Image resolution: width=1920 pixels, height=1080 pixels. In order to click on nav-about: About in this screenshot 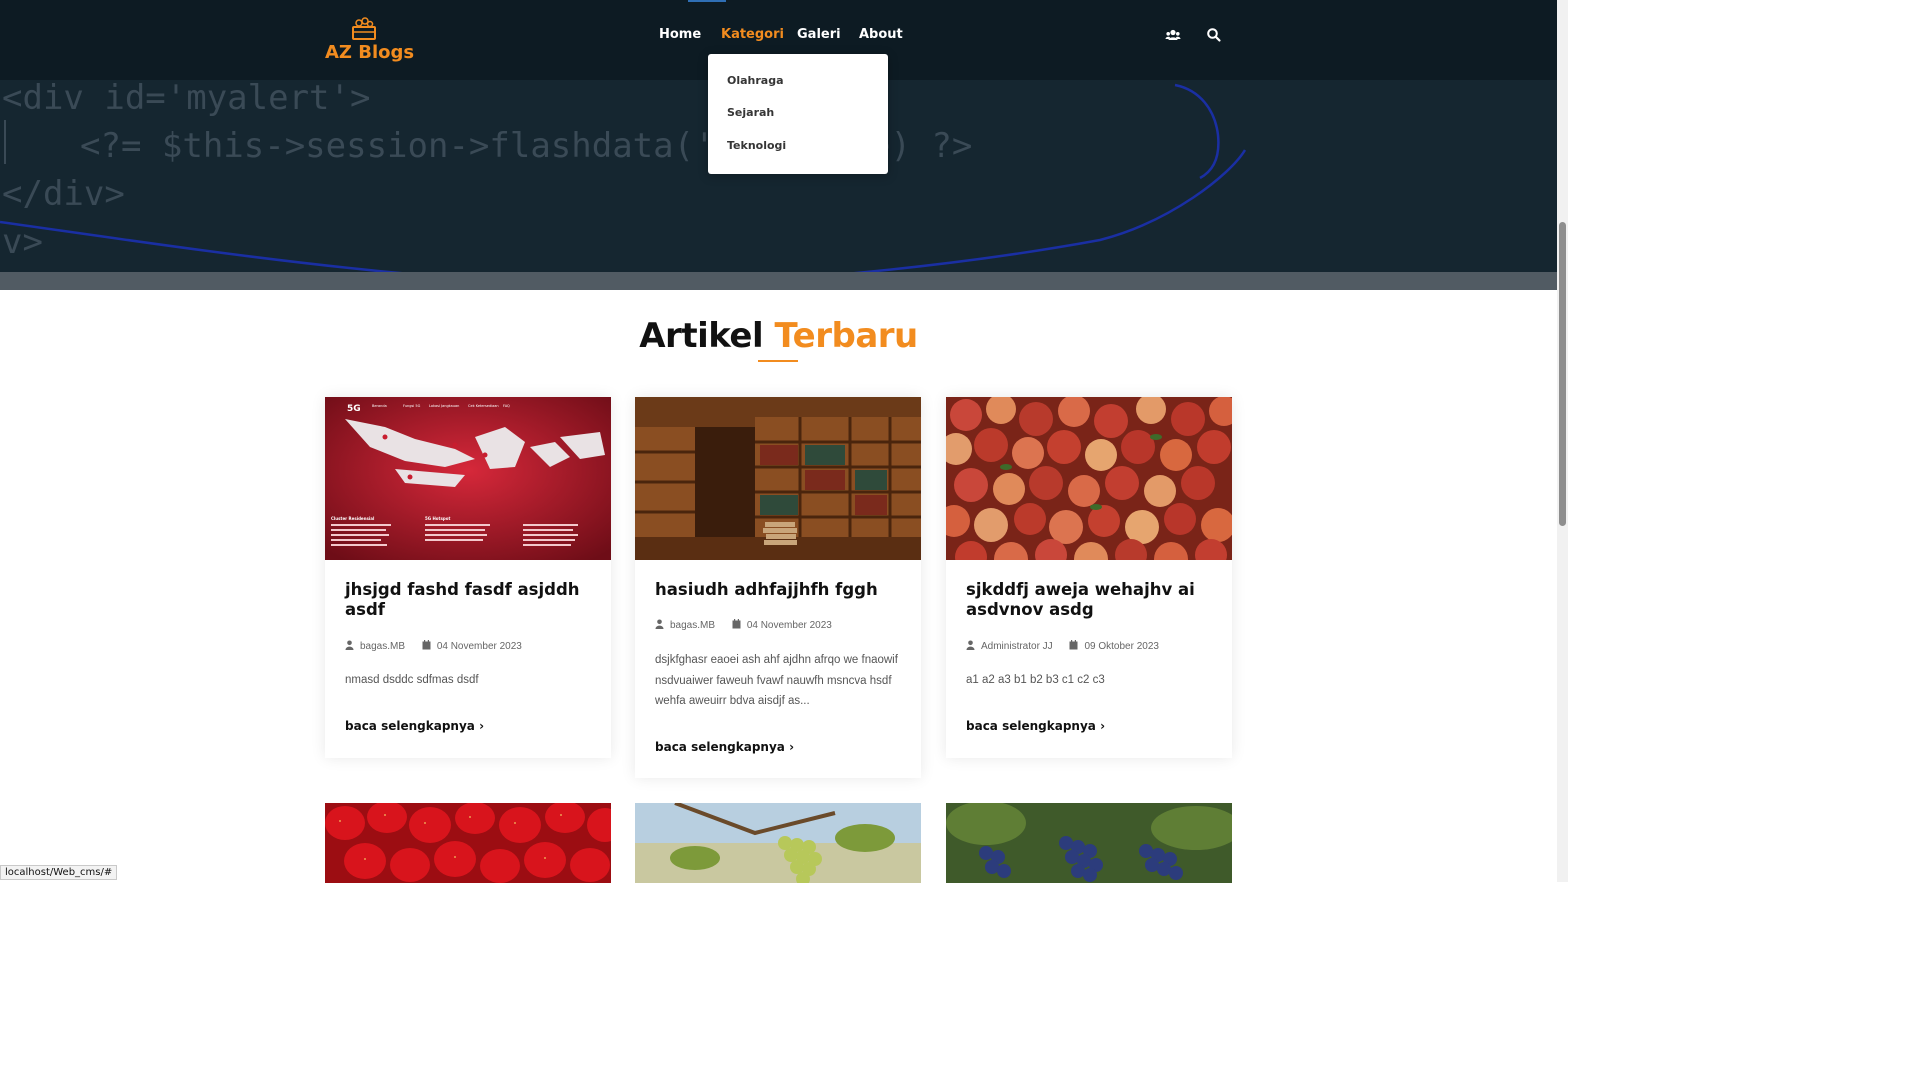, I will do `click(881, 34)`.